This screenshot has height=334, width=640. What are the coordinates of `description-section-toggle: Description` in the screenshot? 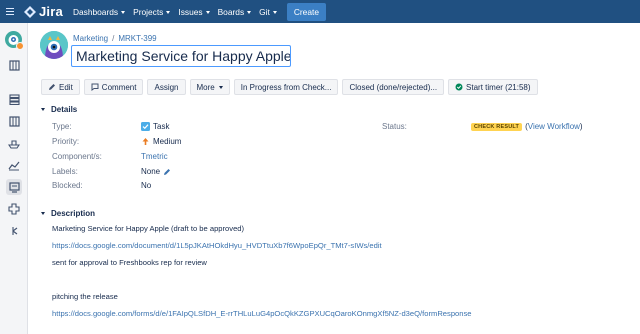 It's located at (68, 213).